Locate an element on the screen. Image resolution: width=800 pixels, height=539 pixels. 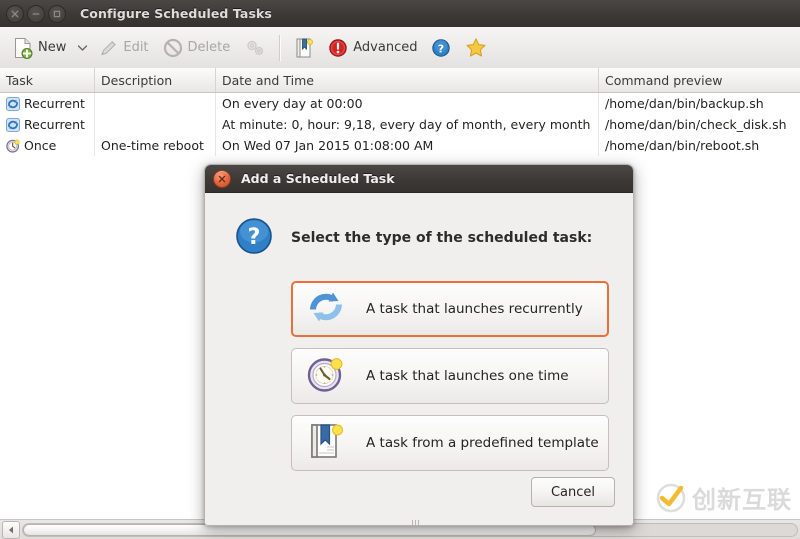
maximize-icon is located at coordinates (57, 13).